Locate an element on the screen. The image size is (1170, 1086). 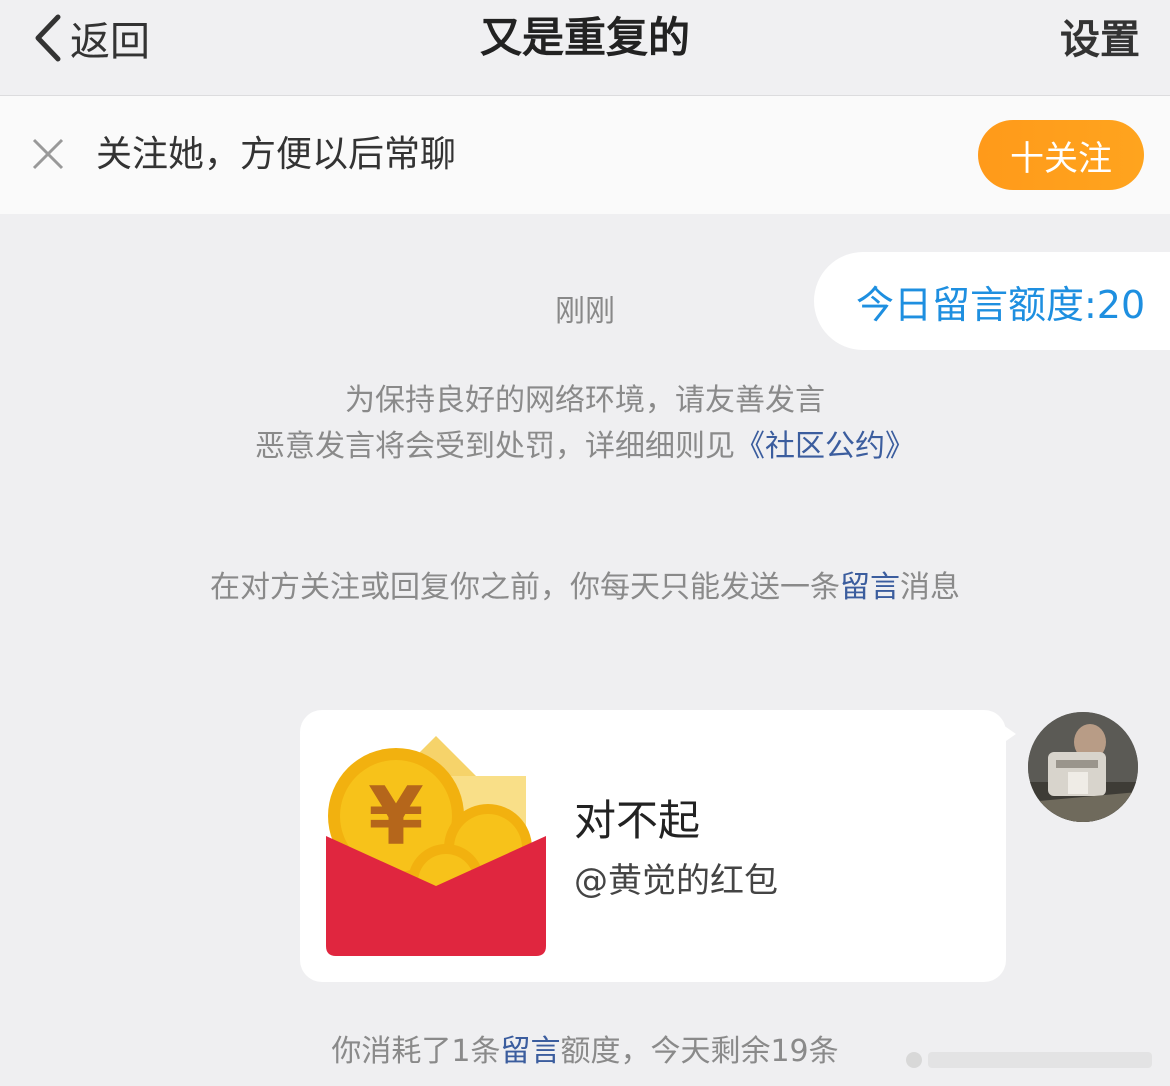
follow-button: 十关注 is located at coordinates (1061, 155).